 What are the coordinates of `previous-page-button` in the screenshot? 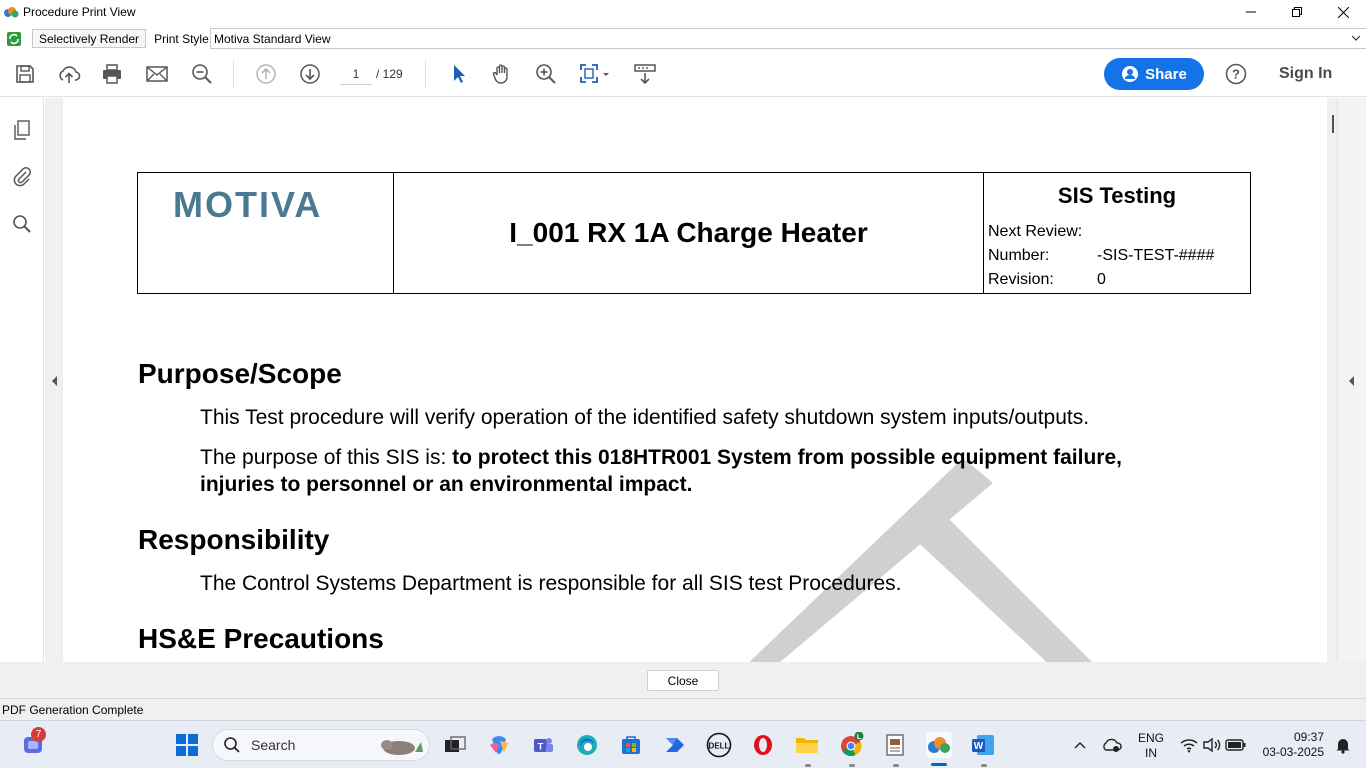 It's located at (266, 74).